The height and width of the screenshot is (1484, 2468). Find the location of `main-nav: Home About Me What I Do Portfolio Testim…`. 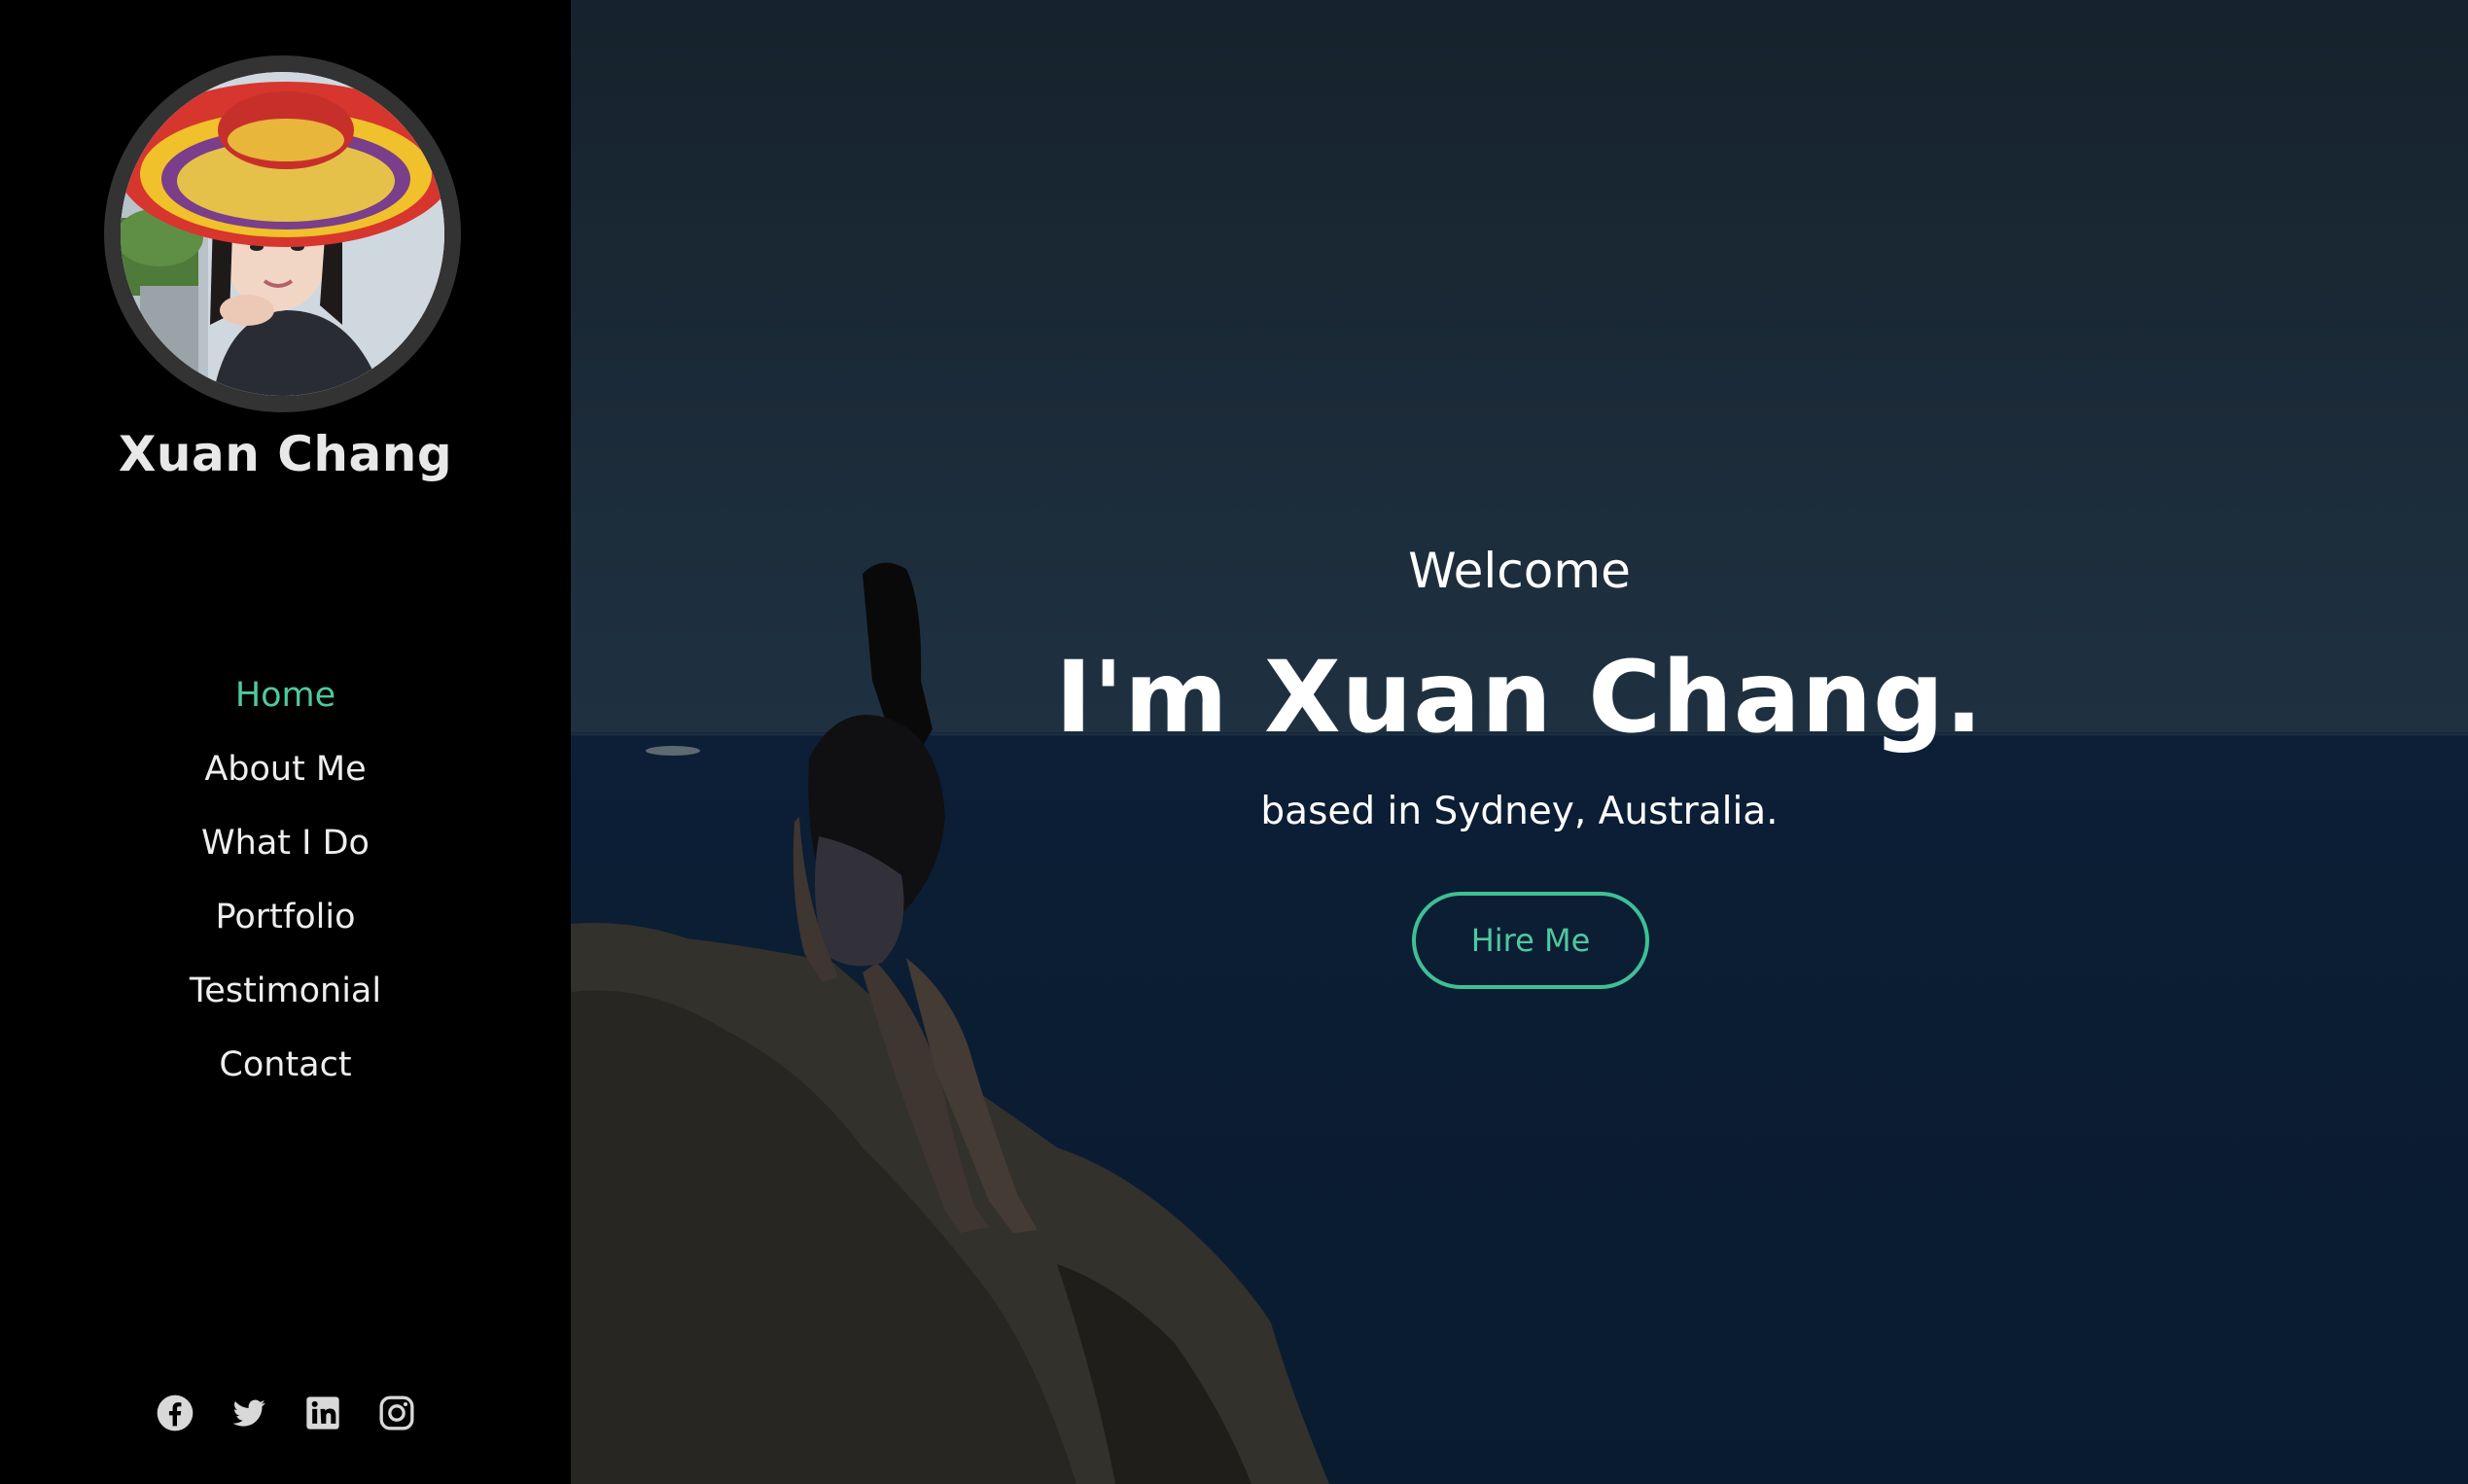

main-nav: Home About Me What I Do Portfolio Testim… is located at coordinates (285, 888).